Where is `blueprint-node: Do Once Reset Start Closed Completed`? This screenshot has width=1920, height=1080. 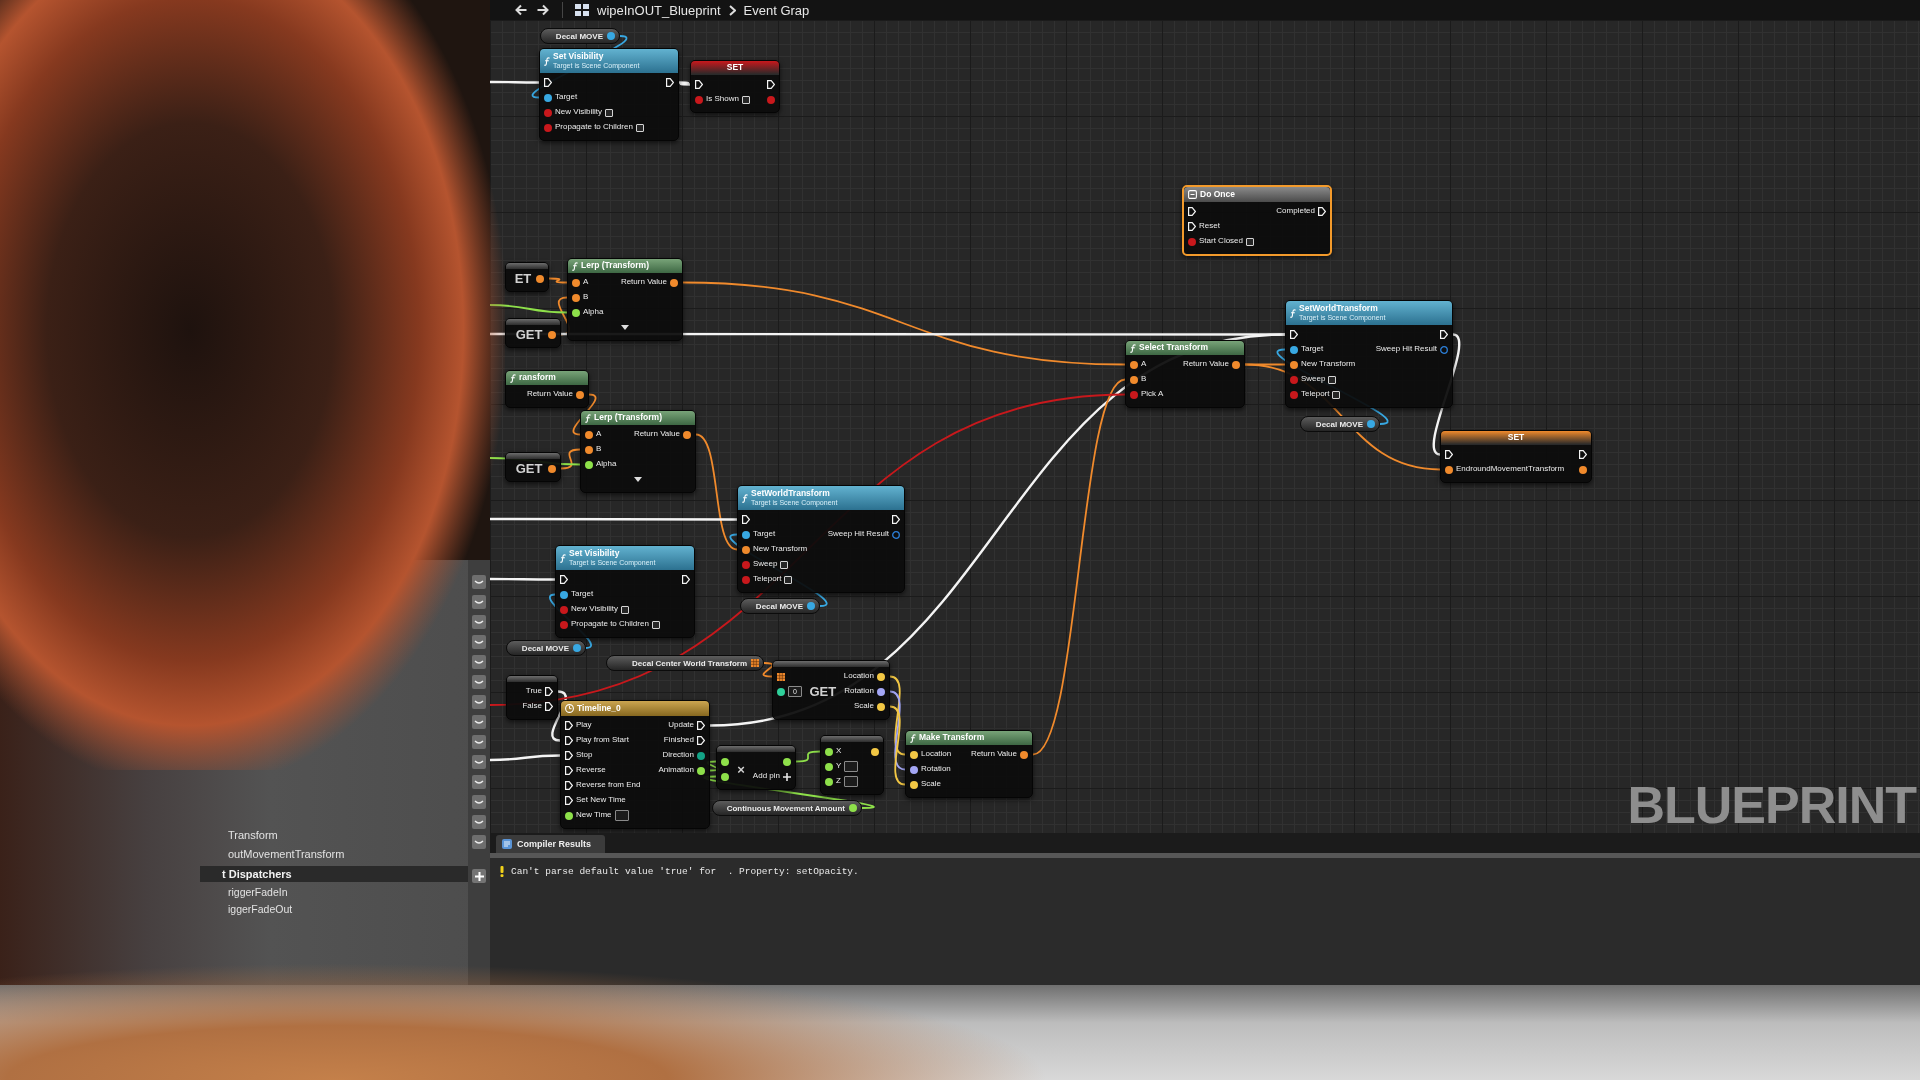
blueprint-node: Do Once Reset Start Closed Completed is located at coordinates (1257, 220).